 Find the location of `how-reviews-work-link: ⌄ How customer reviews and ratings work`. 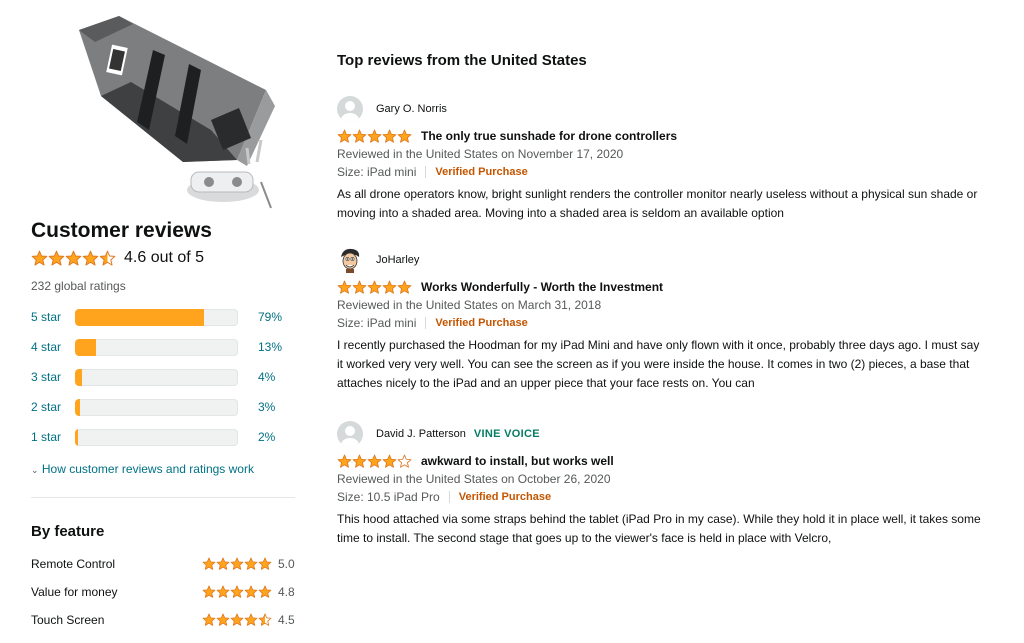

how-reviews-work-link: ⌄ How customer reviews and ratings work is located at coordinates (142, 469).